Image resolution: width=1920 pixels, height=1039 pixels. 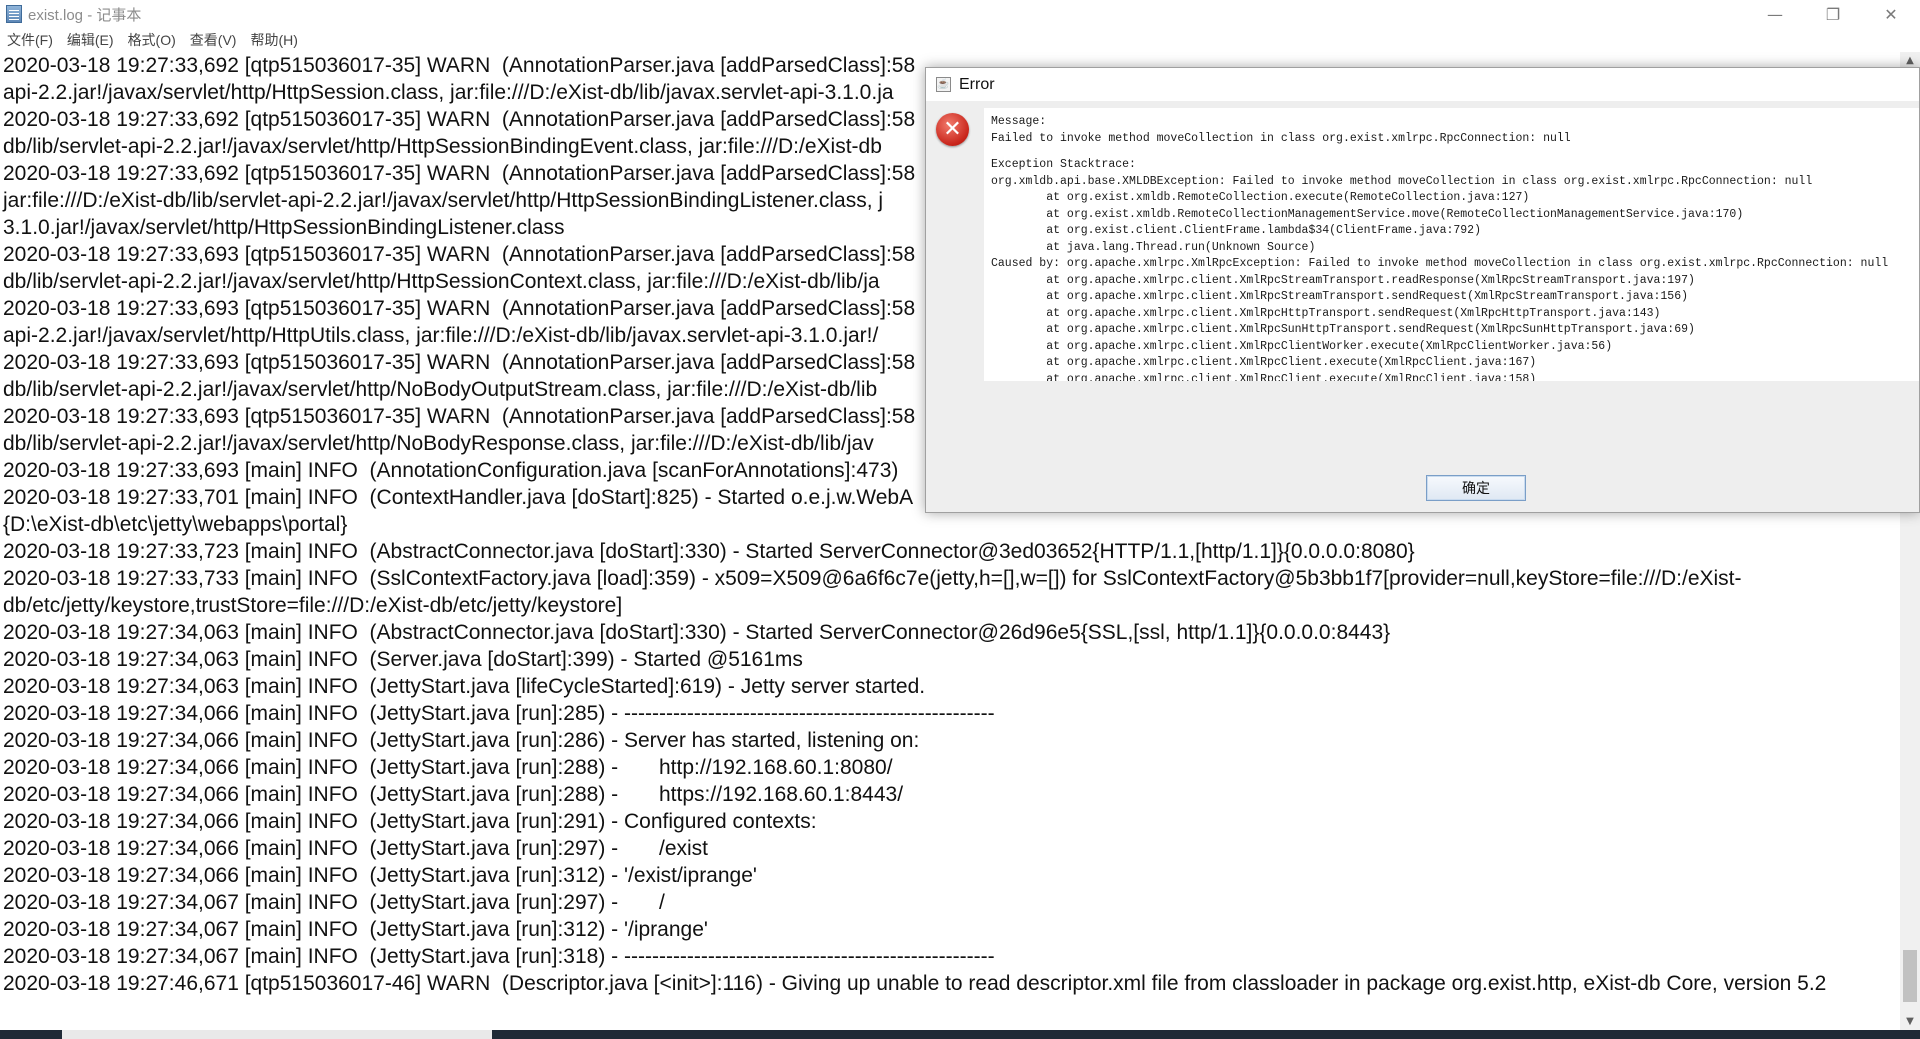 What do you see at coordinates (273, 40) in the screenshot?
I see `menu-help: 帮助(H)` at bounding box center [273, 40].